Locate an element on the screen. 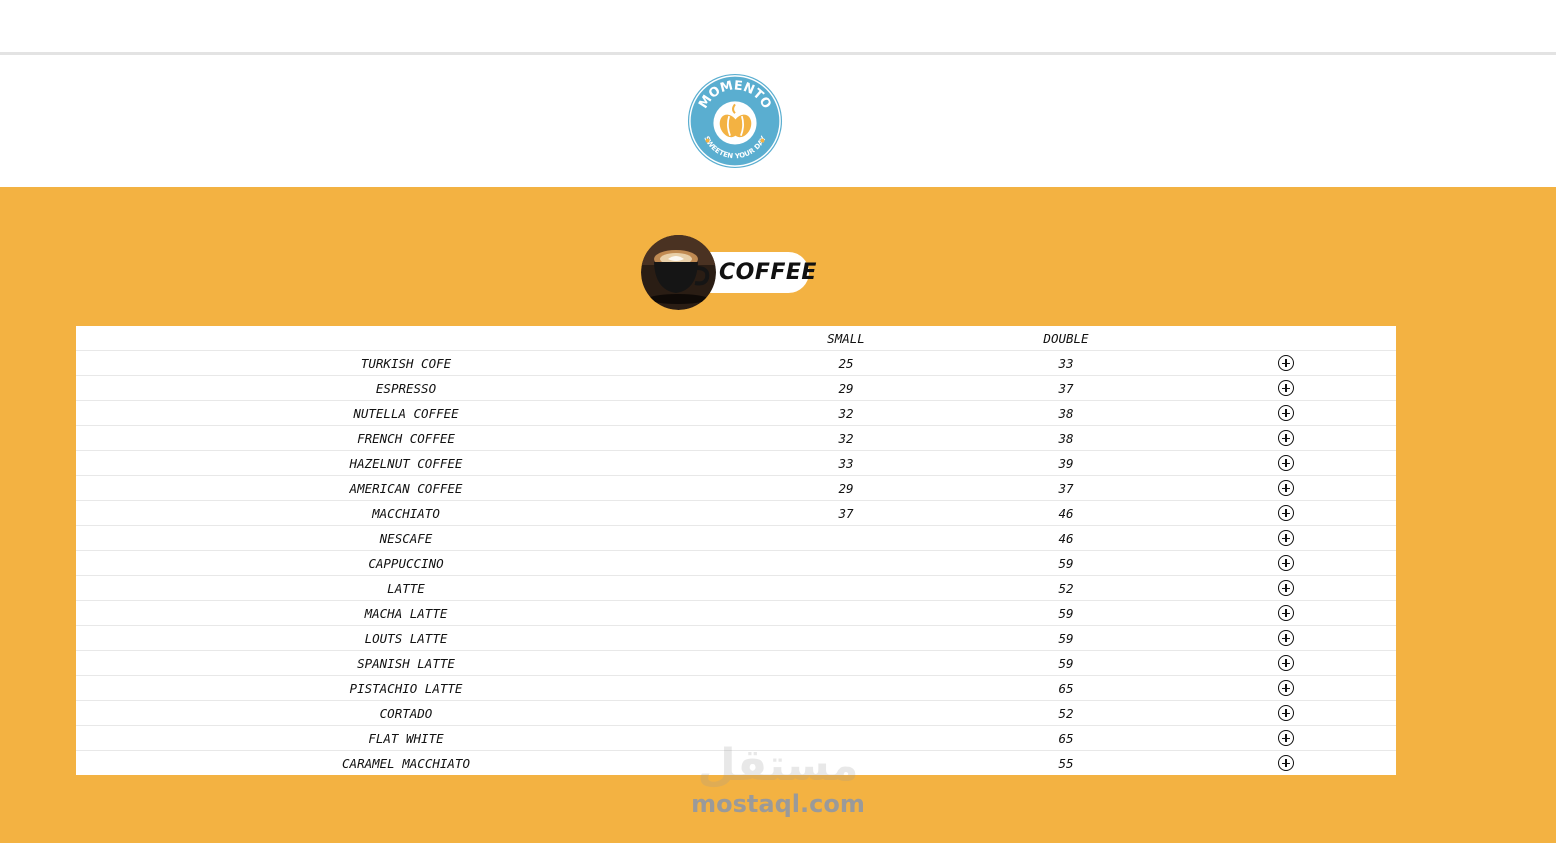 This screenshot has width=1556, height=843. table-row: CAPPUCCINO 59 is located at coordinates (736, 563).